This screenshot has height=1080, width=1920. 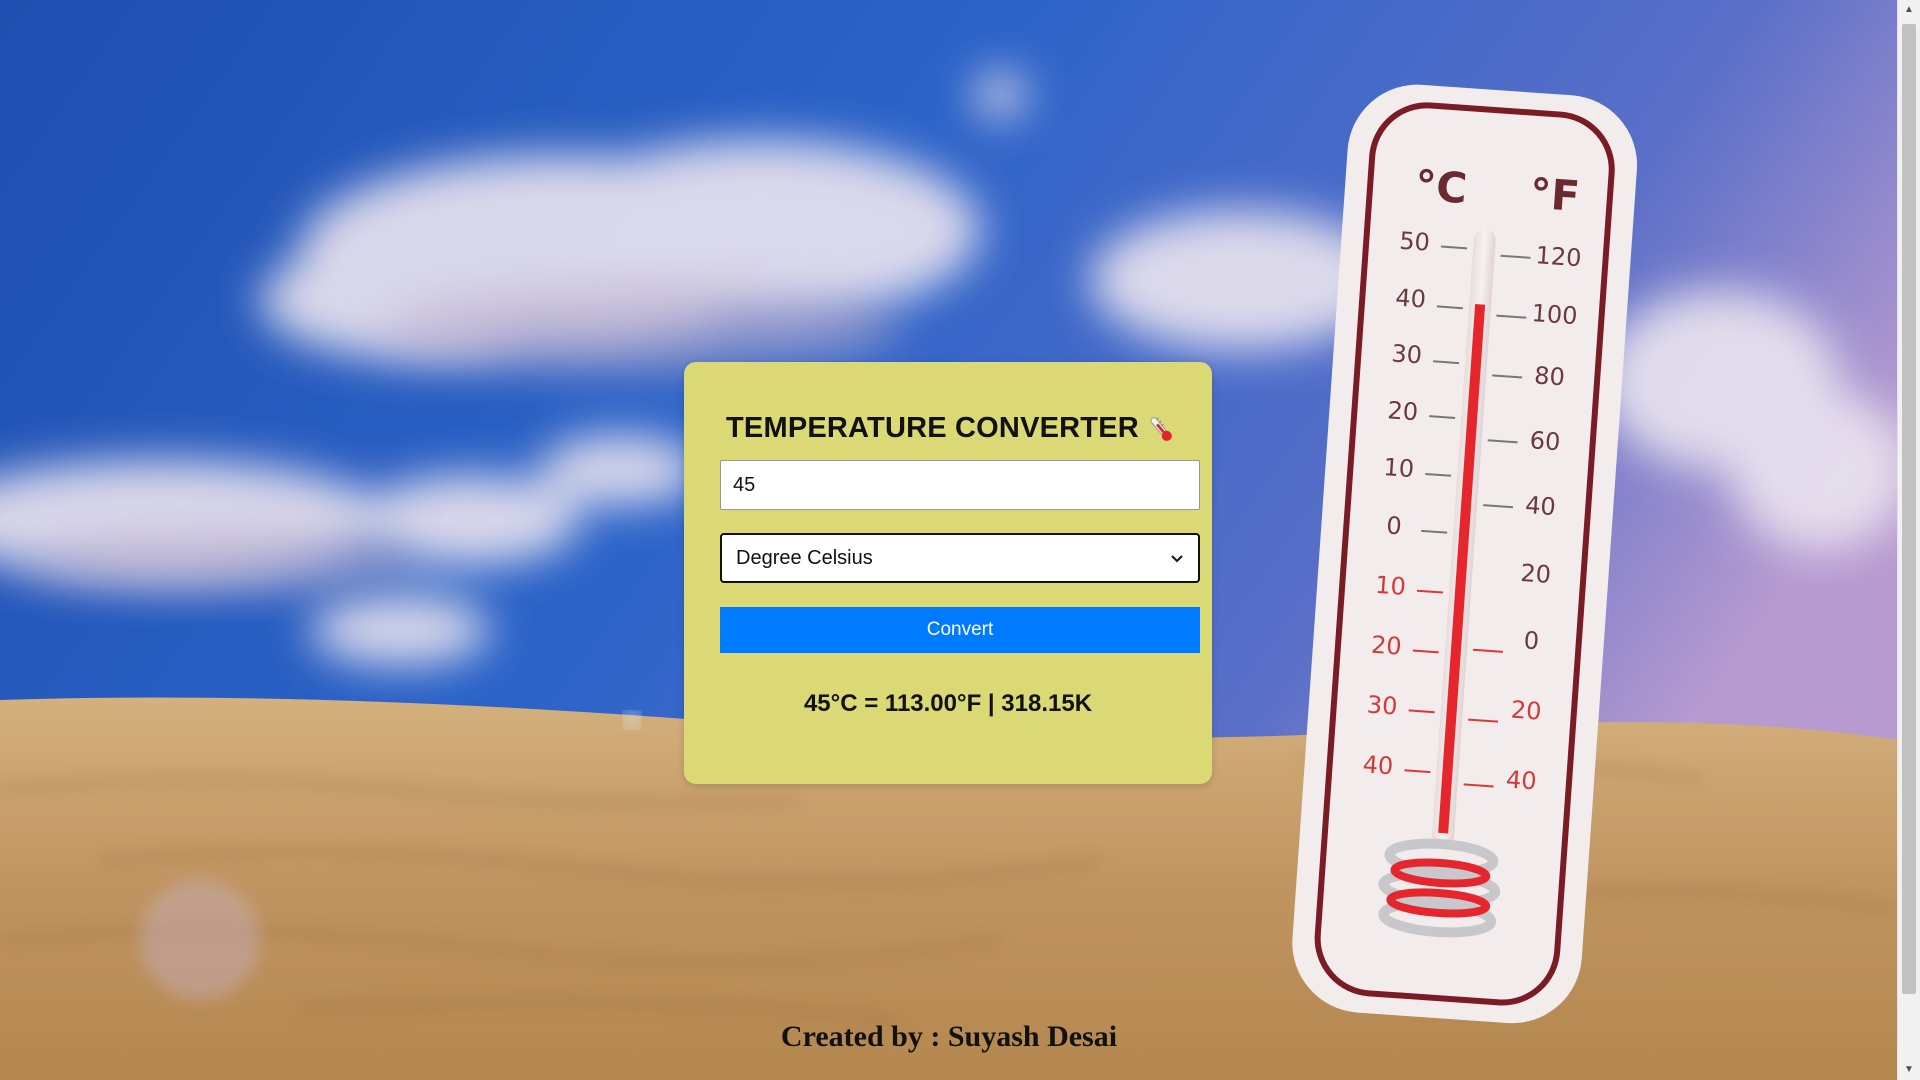 I want to click on converter-title-text: TEMPERATURE CONVERTER, so click(x=932, y=428).